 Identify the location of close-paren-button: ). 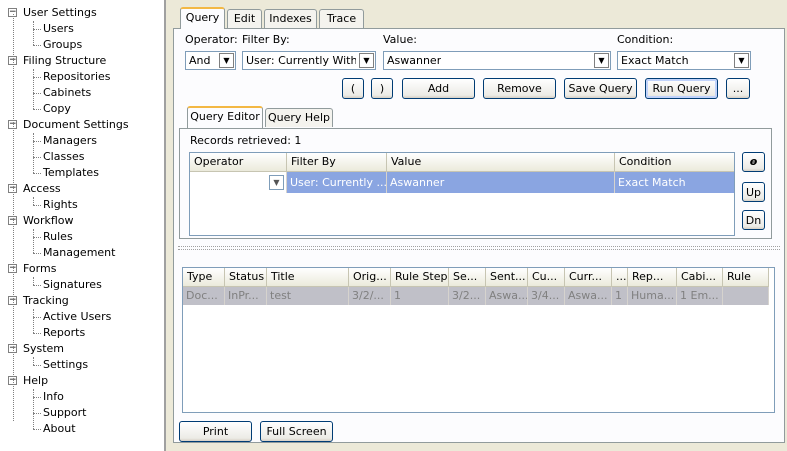
(382, 88).